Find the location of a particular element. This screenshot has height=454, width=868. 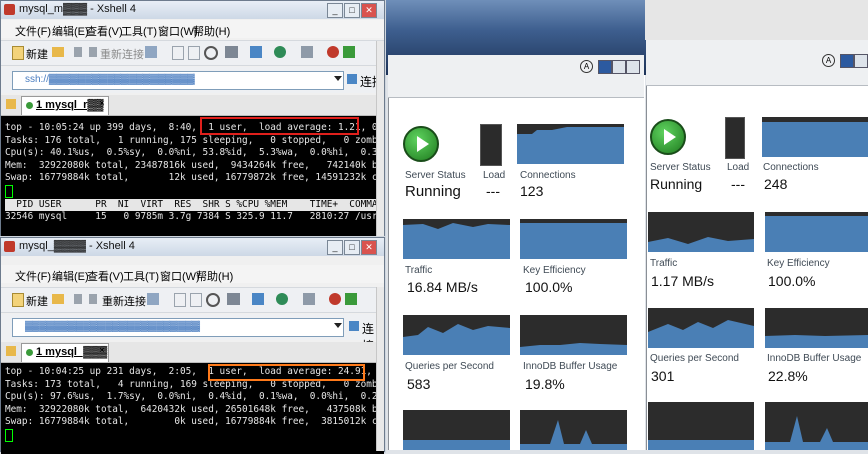

connections-value-right: 248 is located at coordinates (776, 184).